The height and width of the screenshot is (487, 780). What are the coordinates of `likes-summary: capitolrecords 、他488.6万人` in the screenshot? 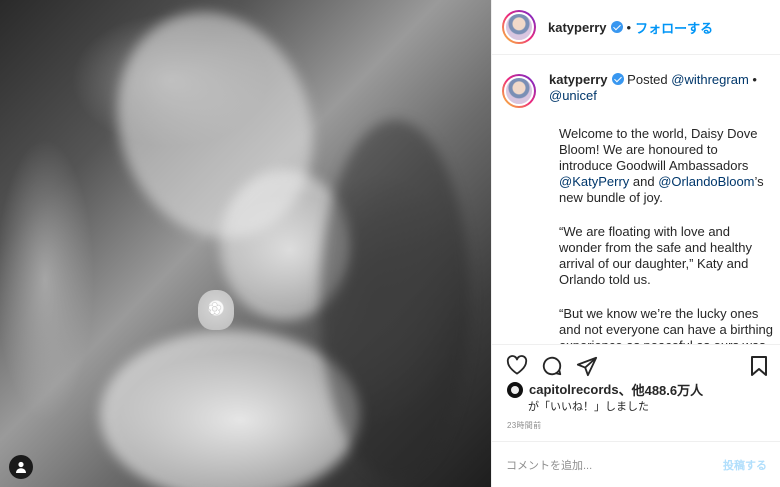 It's located at (605, 389).